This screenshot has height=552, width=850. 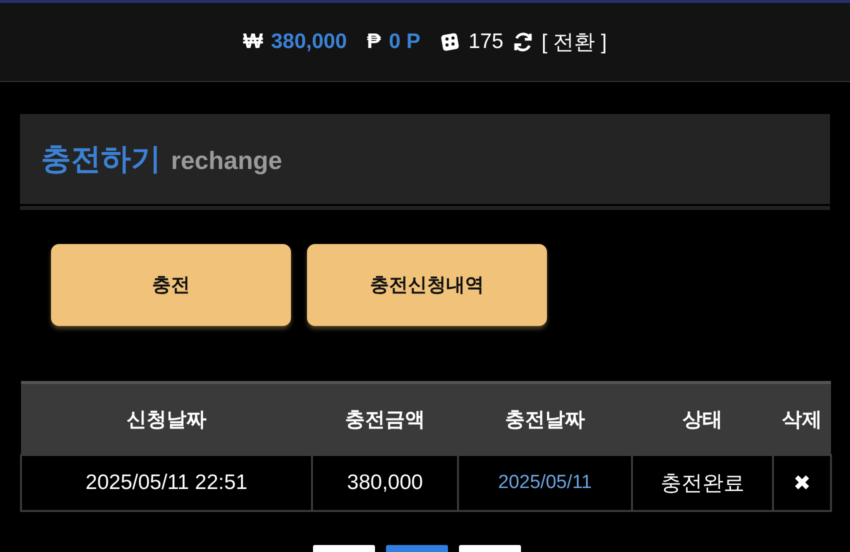 I want to click on dice-icon, so click(x=450, y=42).